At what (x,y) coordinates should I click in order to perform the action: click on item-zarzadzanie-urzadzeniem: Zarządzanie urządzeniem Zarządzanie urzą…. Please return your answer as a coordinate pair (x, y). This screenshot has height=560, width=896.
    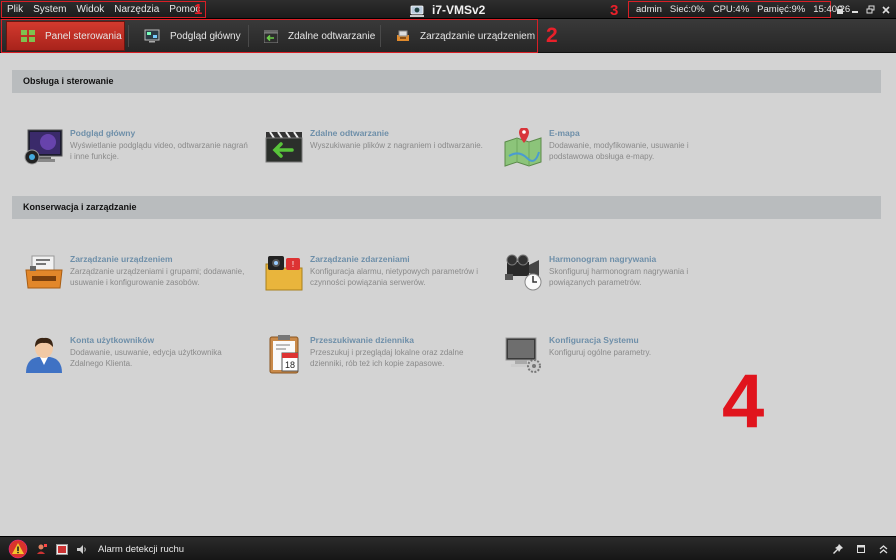
    Looking at the image, I should click on (139, 278).